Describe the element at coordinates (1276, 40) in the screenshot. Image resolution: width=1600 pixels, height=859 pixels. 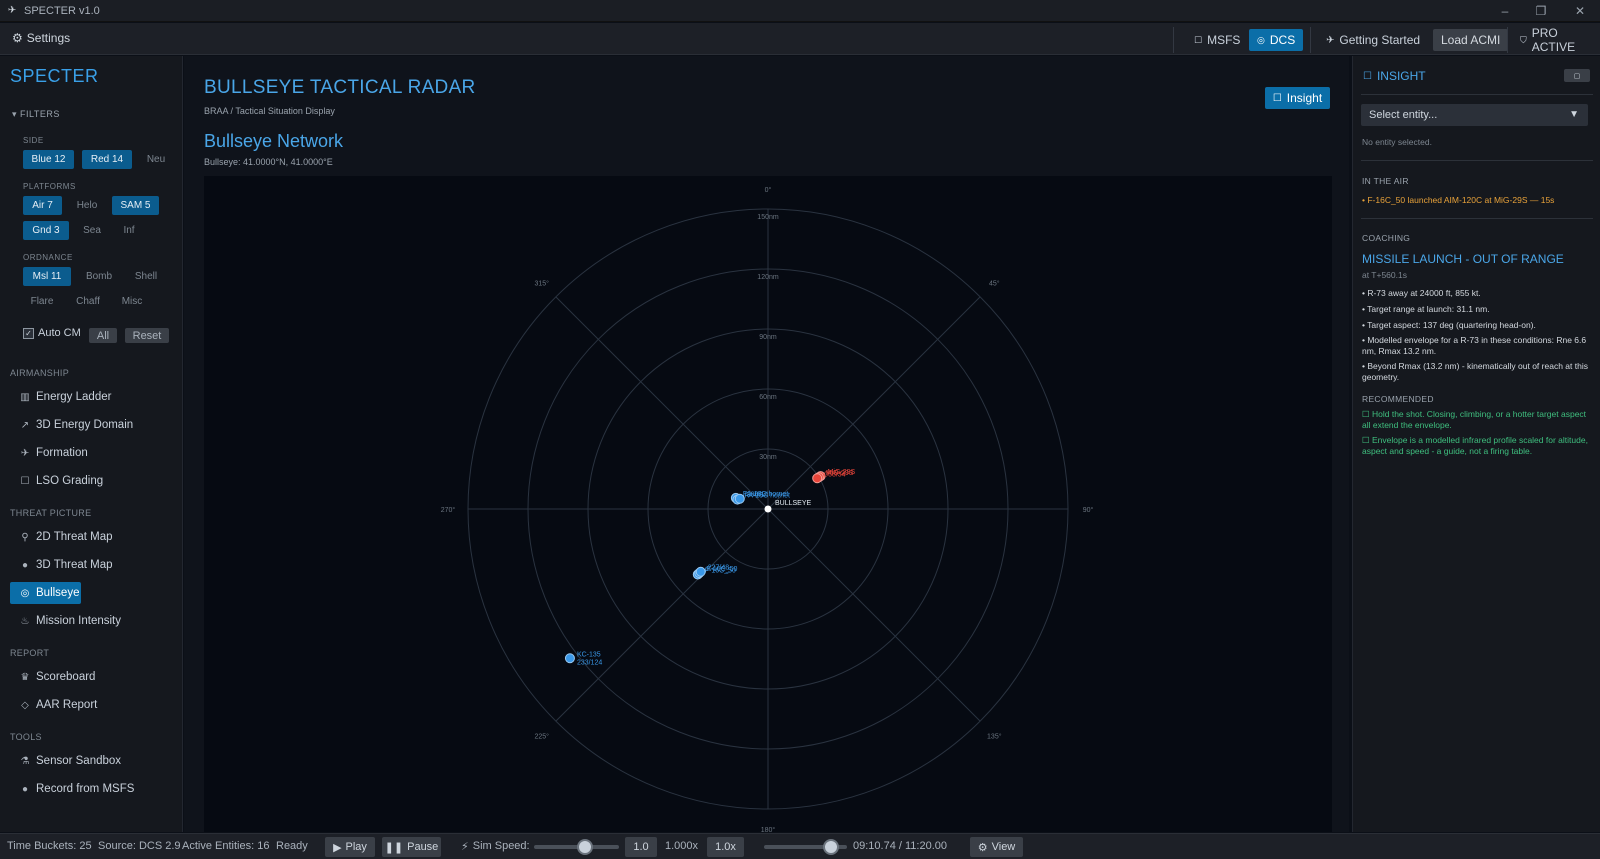
I see `sim-dcs-button: ◎ DCS` at that location.